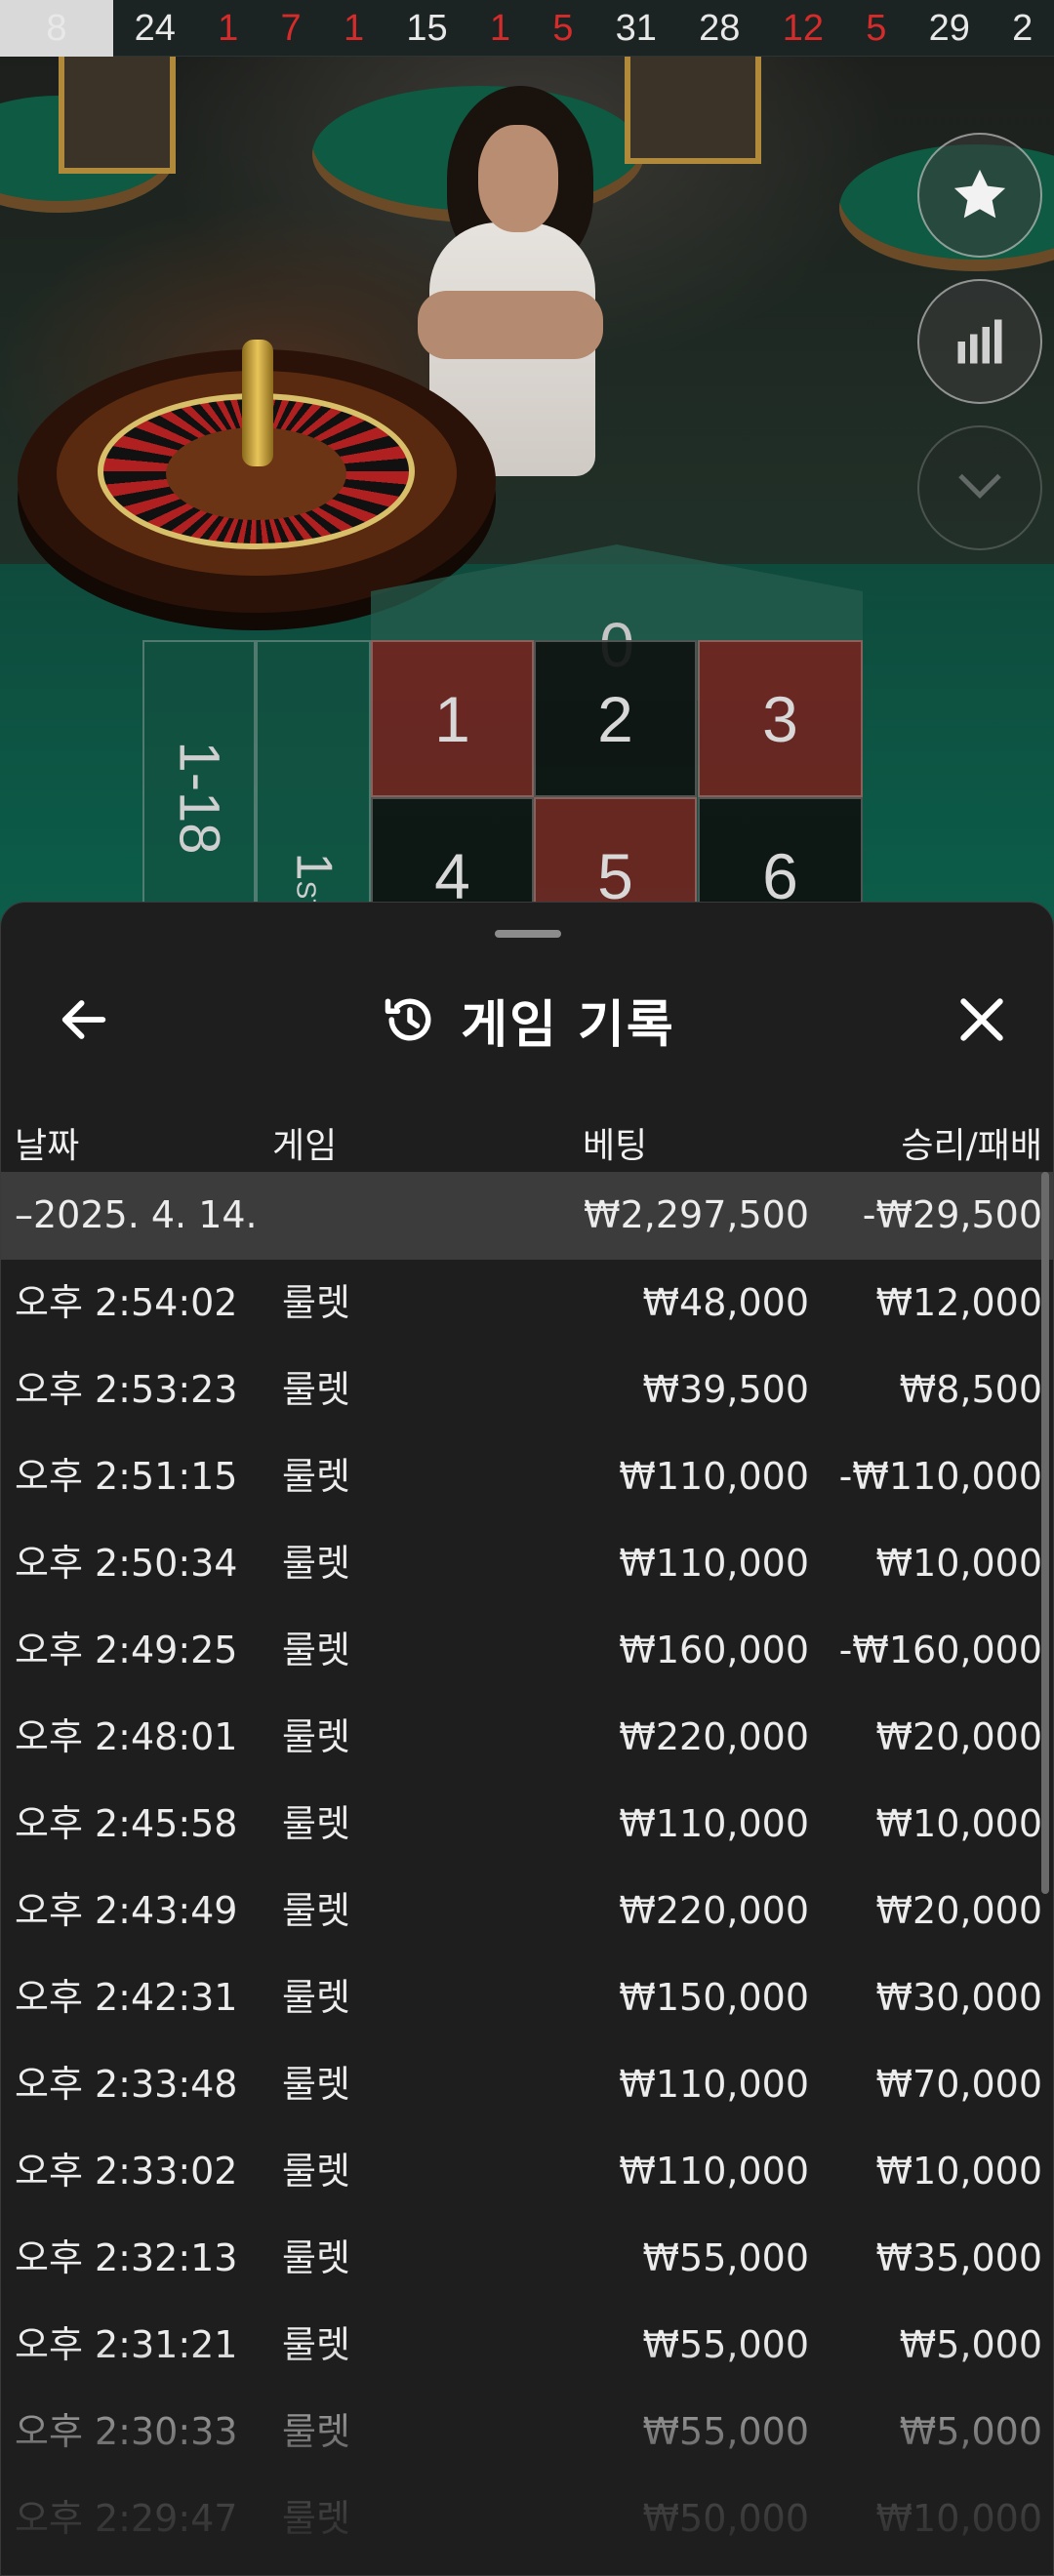 The image size is (1054, 2576). I want to click on bet-number-1: 1, so click(453, 718).